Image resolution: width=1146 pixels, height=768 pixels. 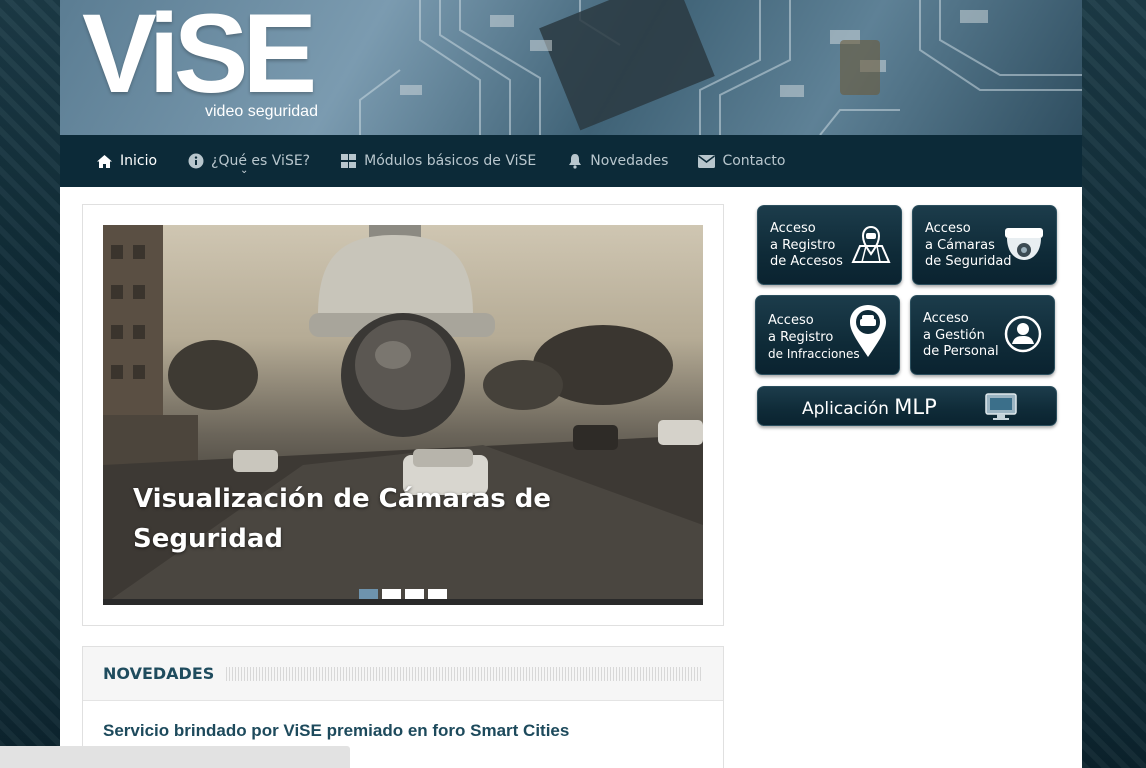 What do you see at coordinates (261, 111) in the screenshot?
I see `logo-subtitle: video seguridad` at bounding box center [261, 111].